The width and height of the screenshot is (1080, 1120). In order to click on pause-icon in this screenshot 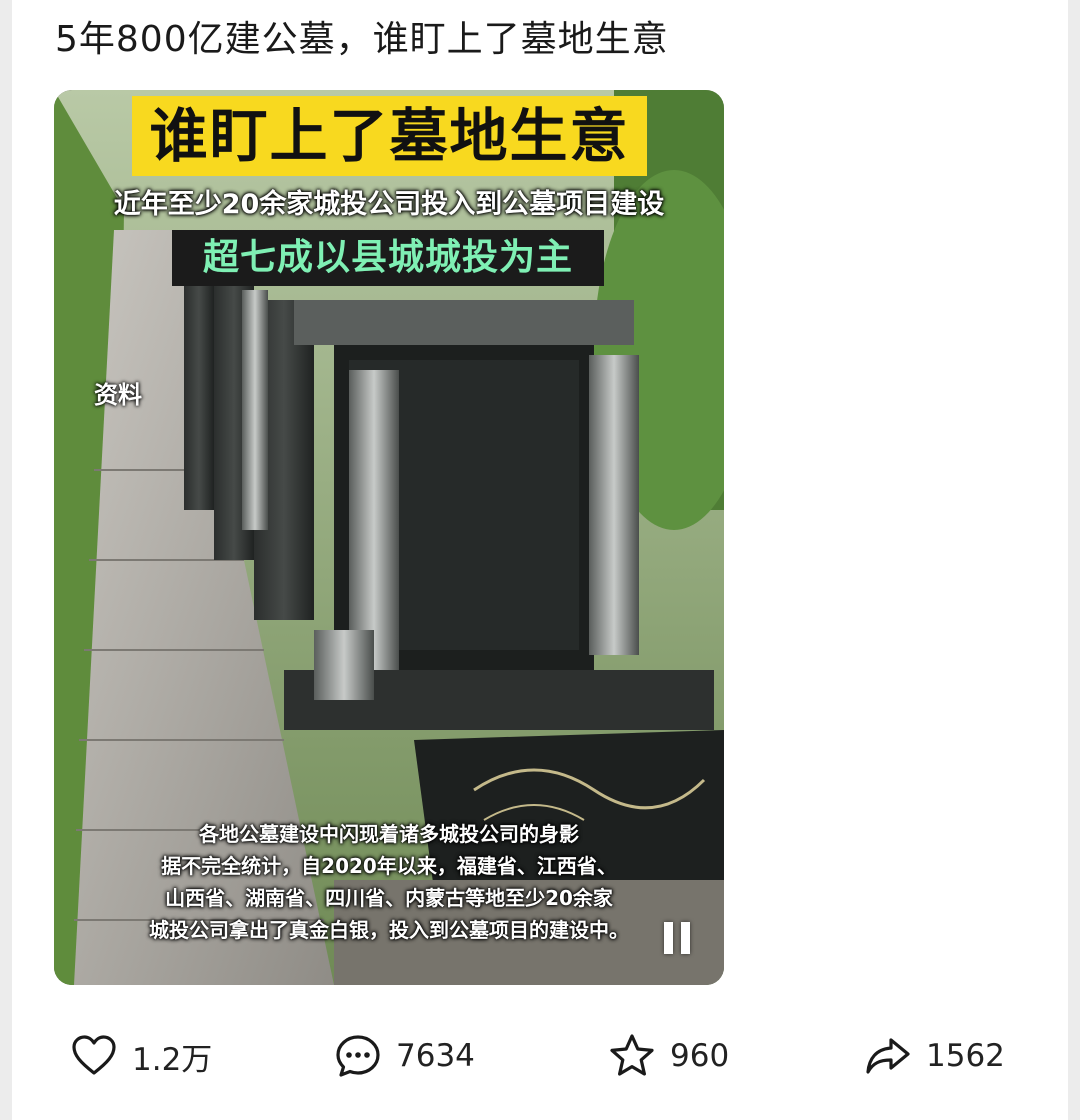, I will do `click(668, 938)`.